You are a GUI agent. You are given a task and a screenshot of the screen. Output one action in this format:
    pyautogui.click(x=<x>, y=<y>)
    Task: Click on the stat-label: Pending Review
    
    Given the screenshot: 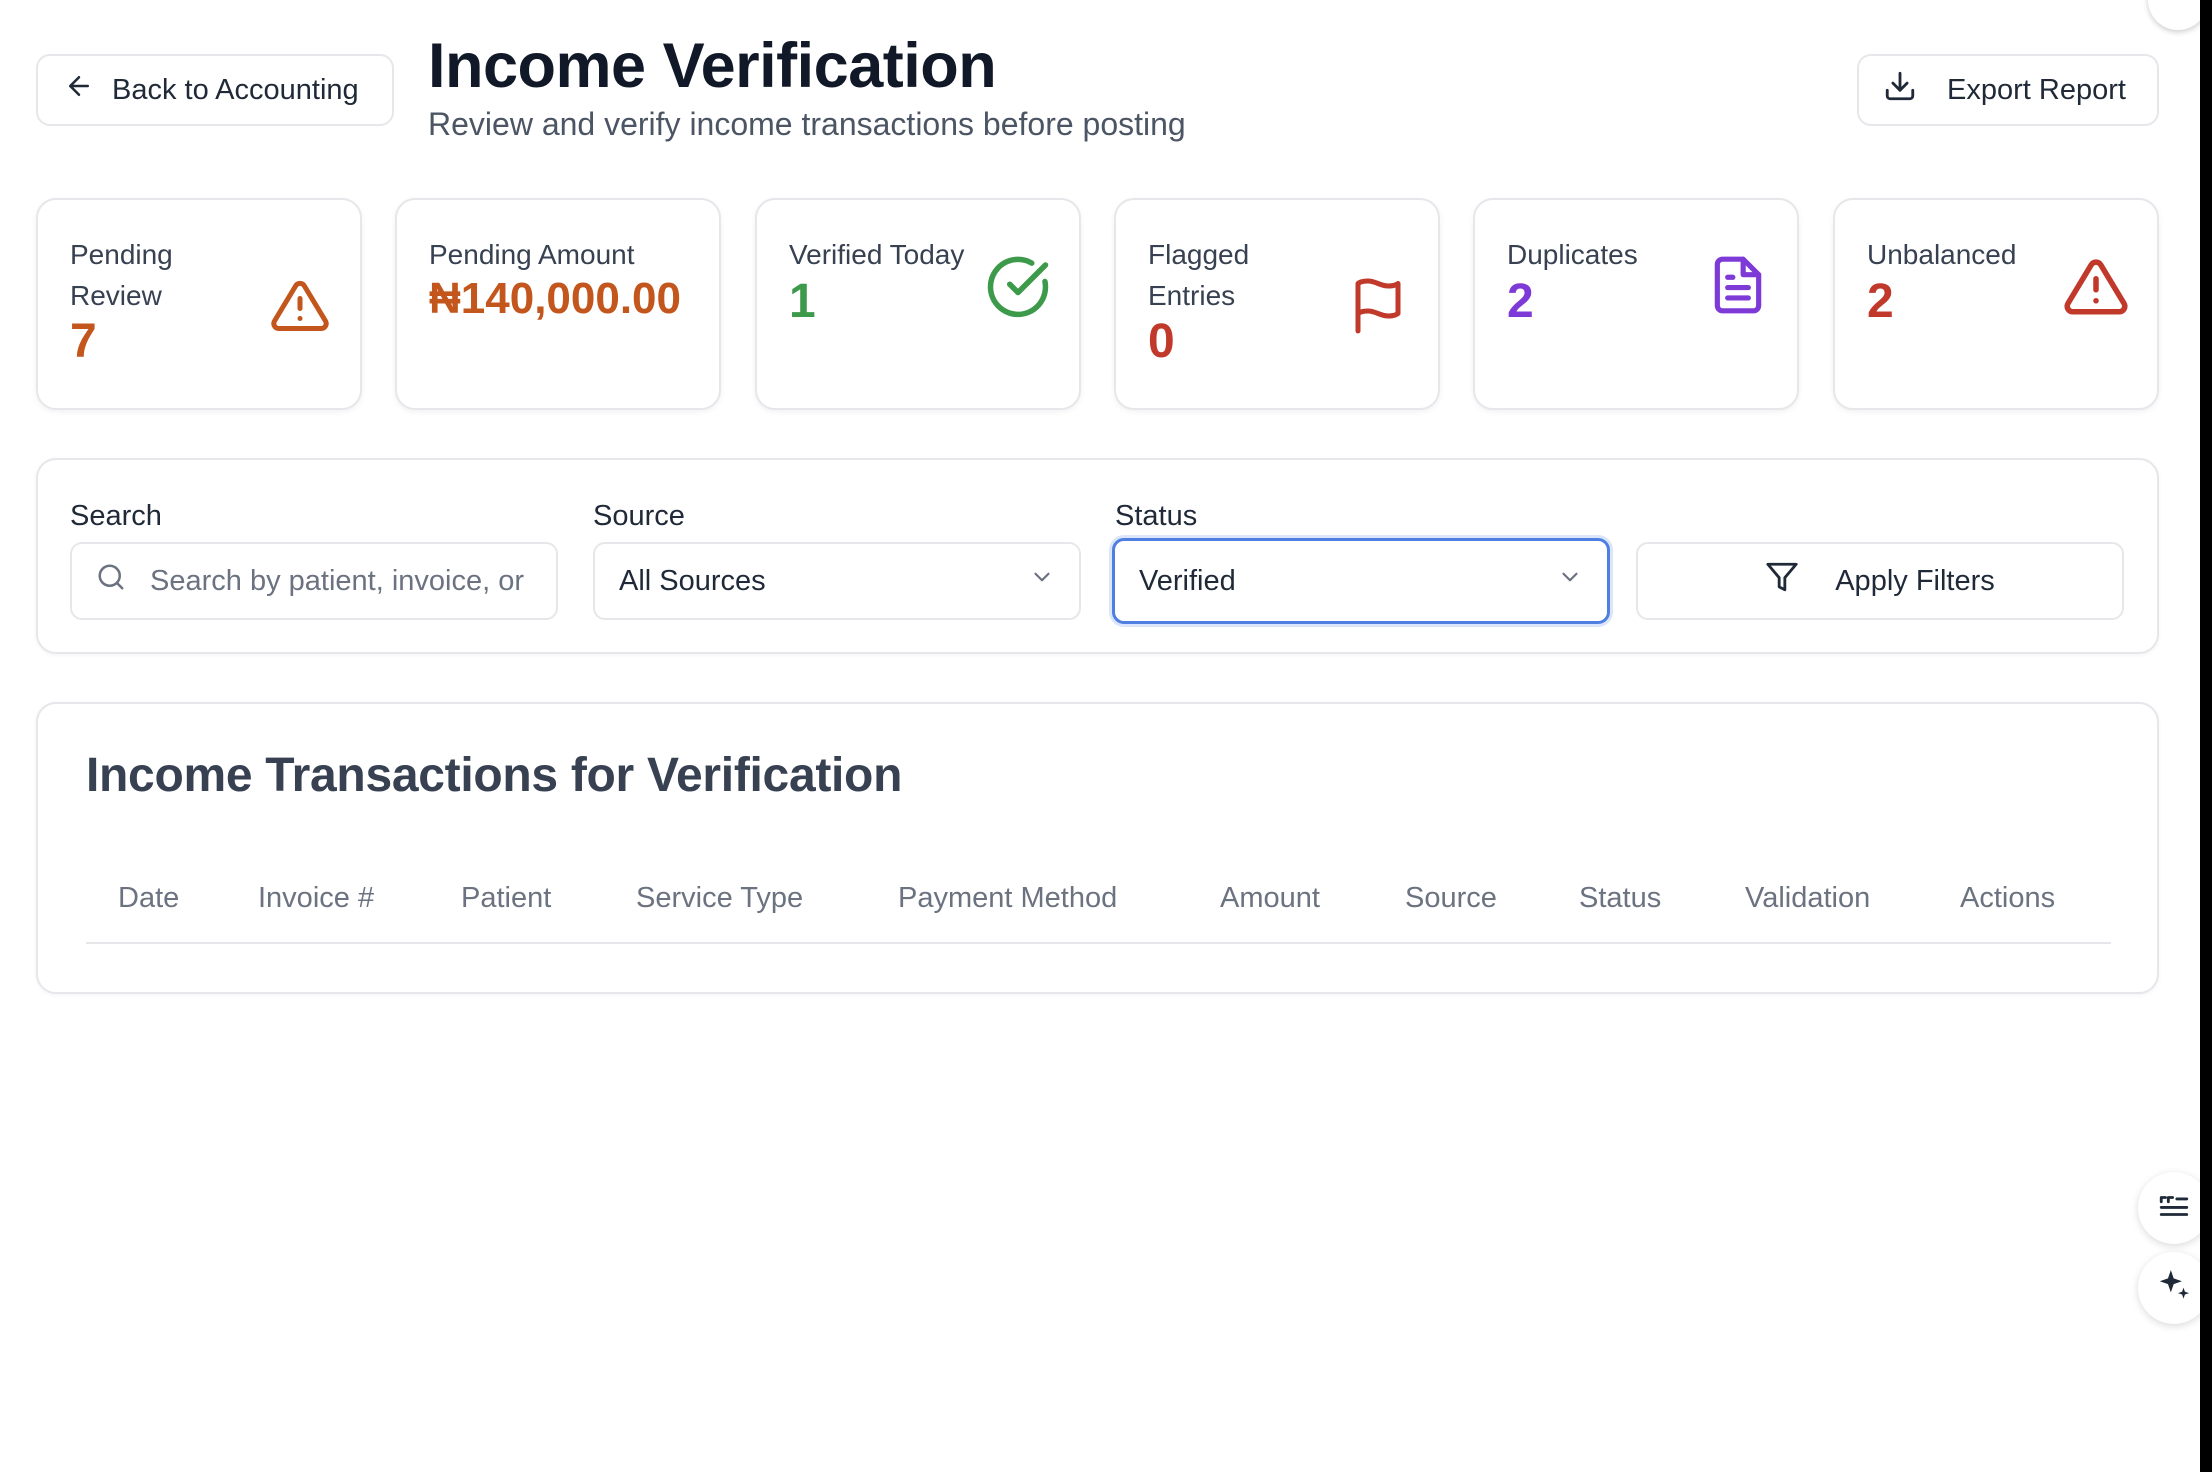 What is the action you would take?
    pyautogui.click(x=121, y=275)
    